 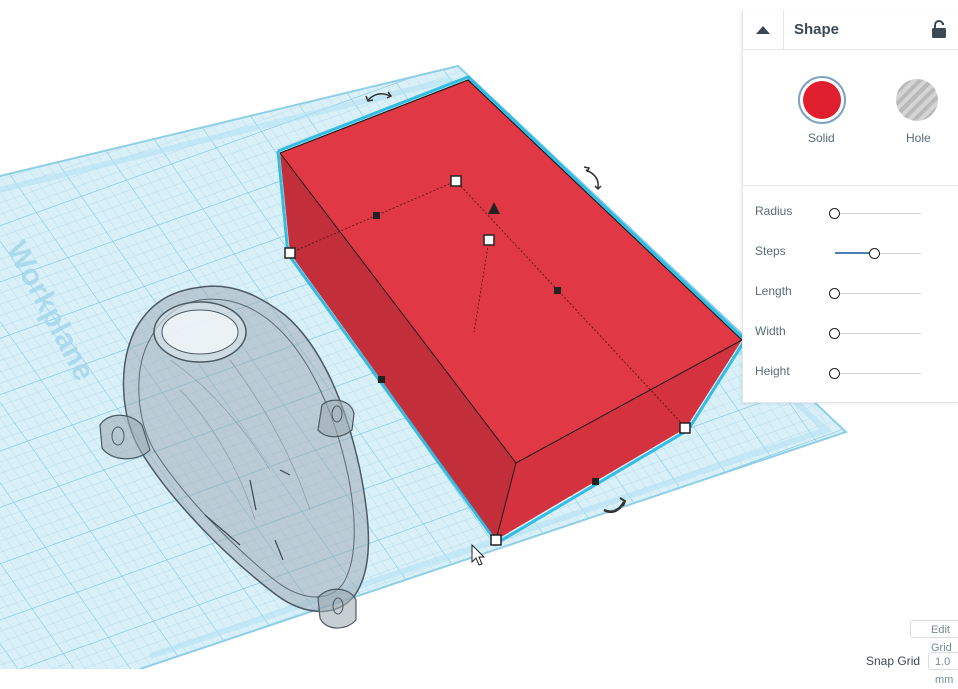 What do you see at coordinates (934, 637) in the screenshot?
I see `edit-grid-button: Edit Grid` at bounding box center [934, 637].